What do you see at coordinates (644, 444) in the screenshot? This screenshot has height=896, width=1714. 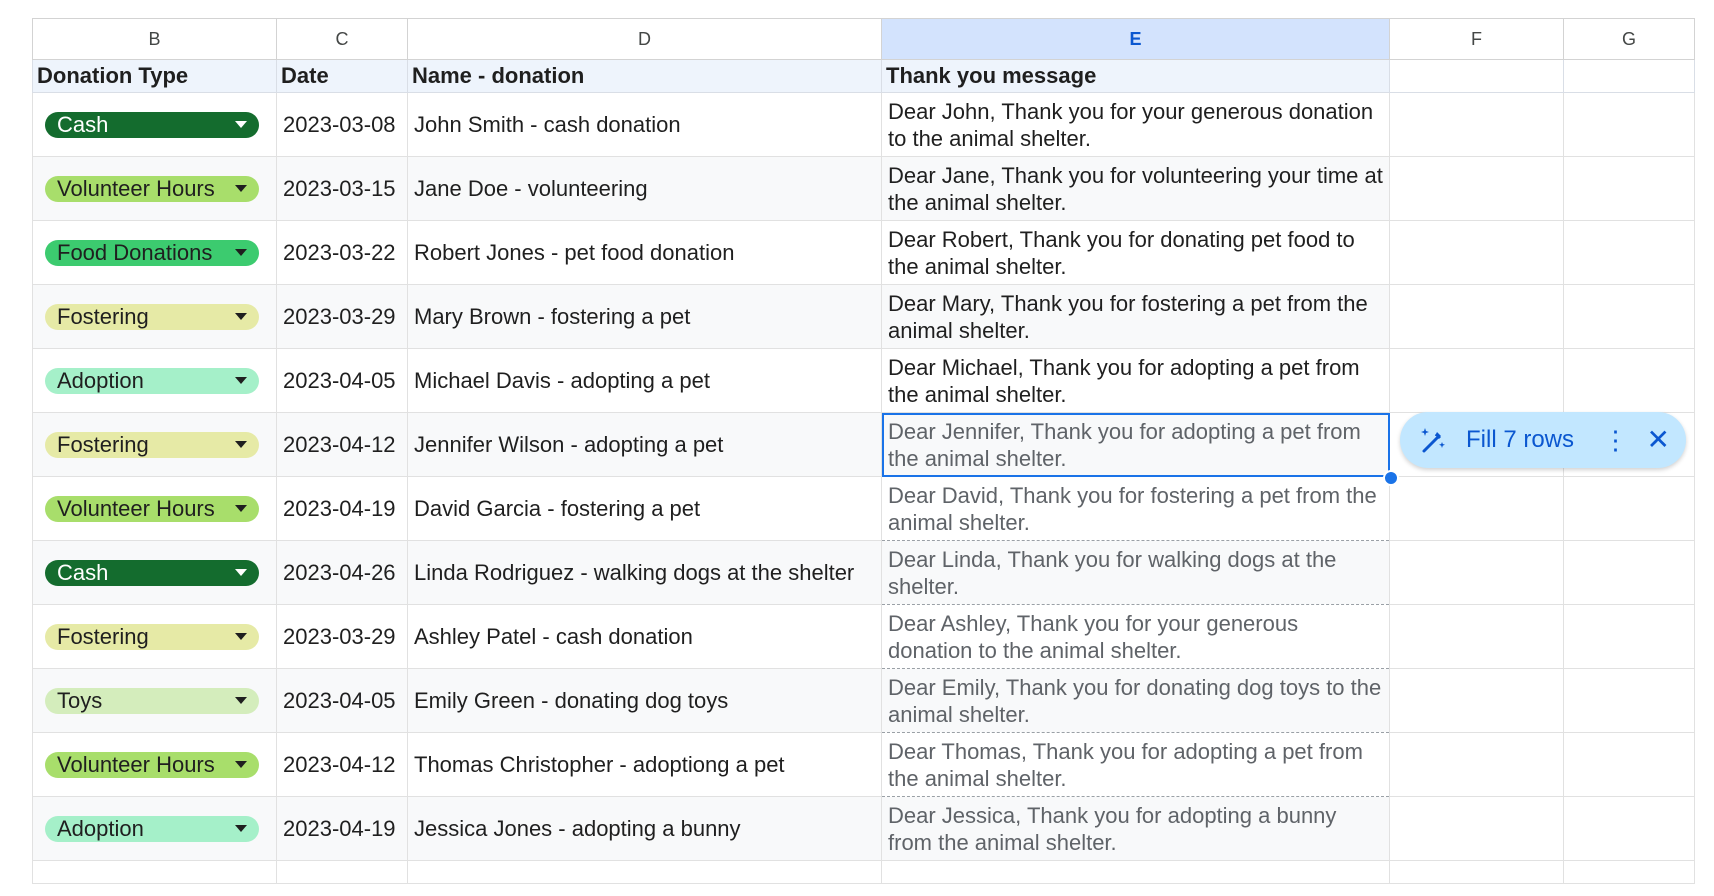 I see `name-donation-cell: Jennifer Wilson - adopting a pet` at bounding box center [644, 444].